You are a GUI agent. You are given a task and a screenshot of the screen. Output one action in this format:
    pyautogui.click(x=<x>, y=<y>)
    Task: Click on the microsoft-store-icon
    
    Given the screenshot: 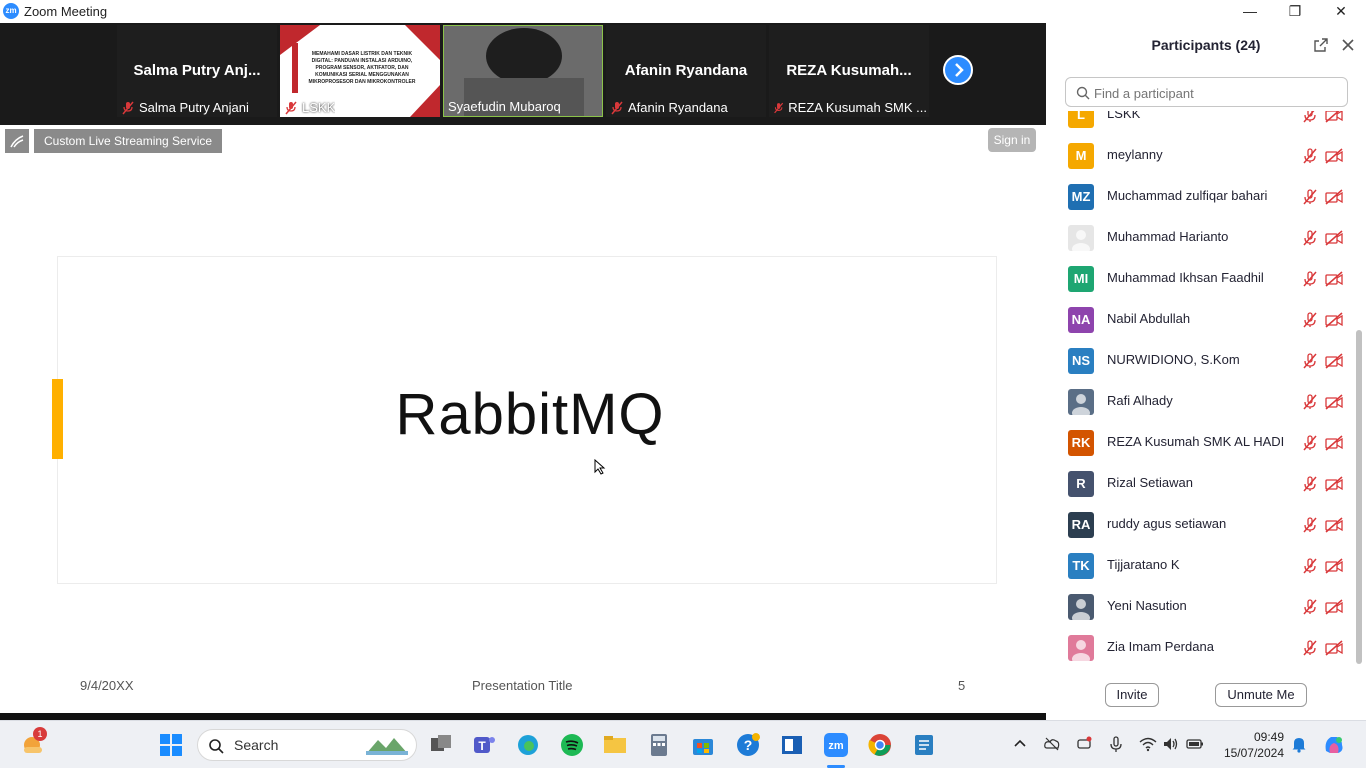 What is the action you would take?
    pyautogui.click(x=703, y=745)
    